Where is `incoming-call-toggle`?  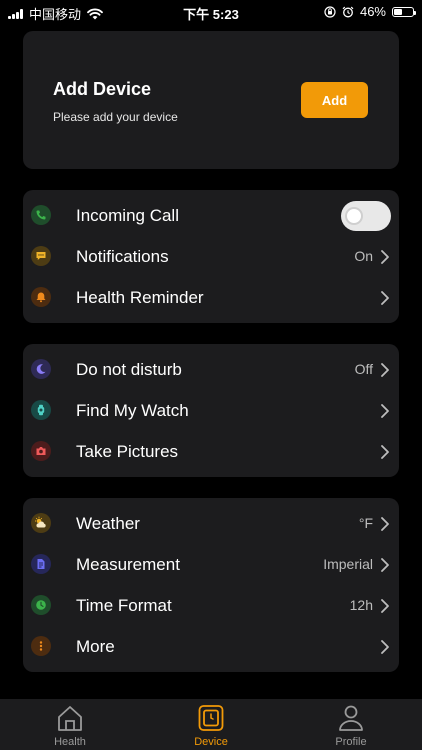
incoming-call-toggle is located at coordinates (366, 216).